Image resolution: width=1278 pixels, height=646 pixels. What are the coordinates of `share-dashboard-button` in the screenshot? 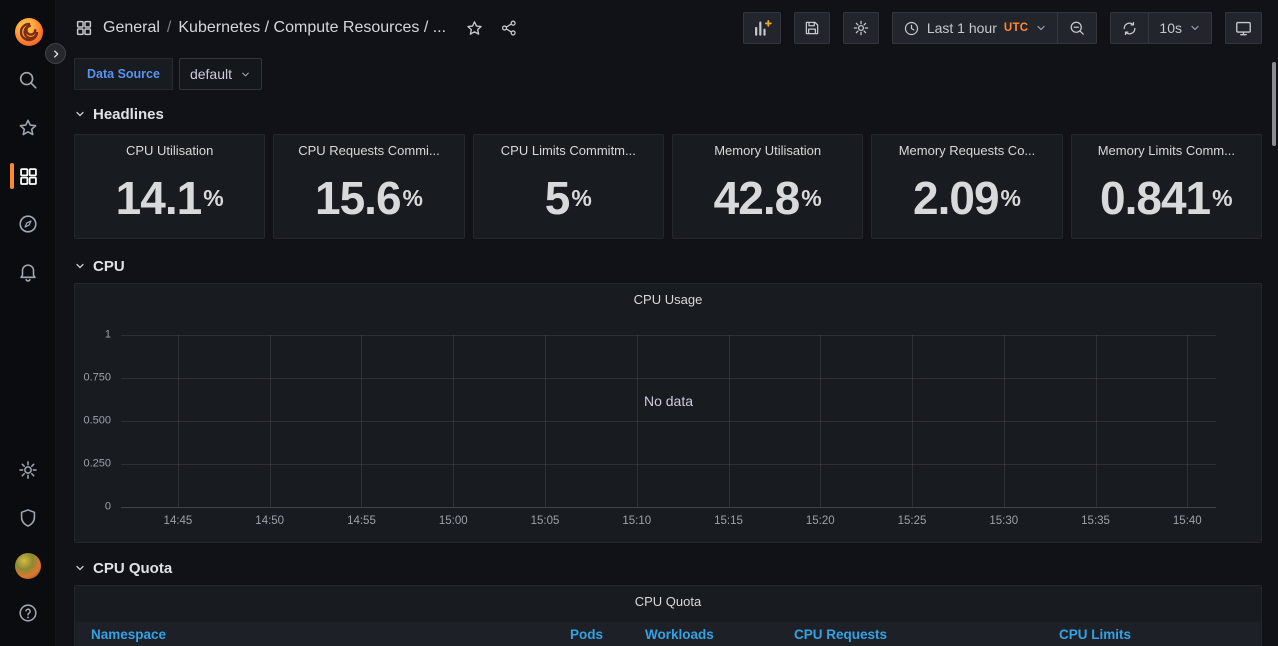 It's located at (509, 28).